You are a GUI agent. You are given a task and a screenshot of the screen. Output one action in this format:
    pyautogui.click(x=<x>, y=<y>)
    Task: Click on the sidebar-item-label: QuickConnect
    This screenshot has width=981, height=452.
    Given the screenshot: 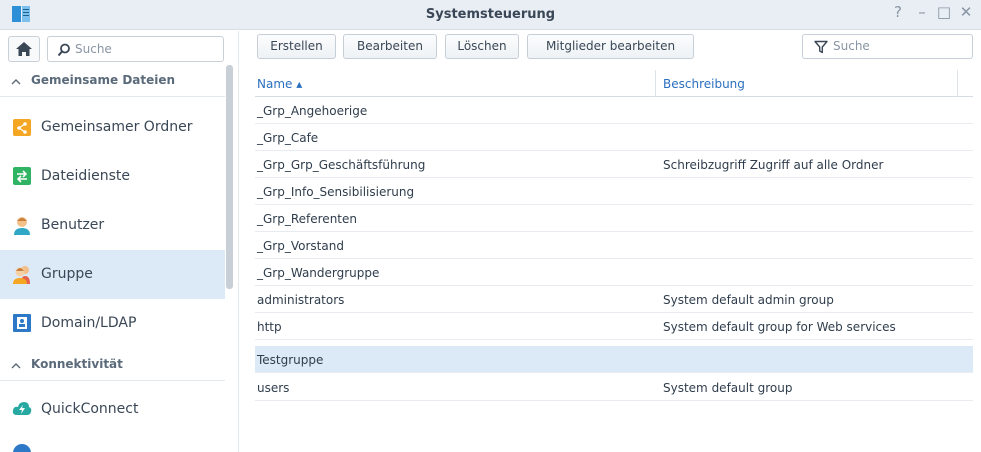 What is the action you would take?
    pyautogui.click(x=90, y=409)
    